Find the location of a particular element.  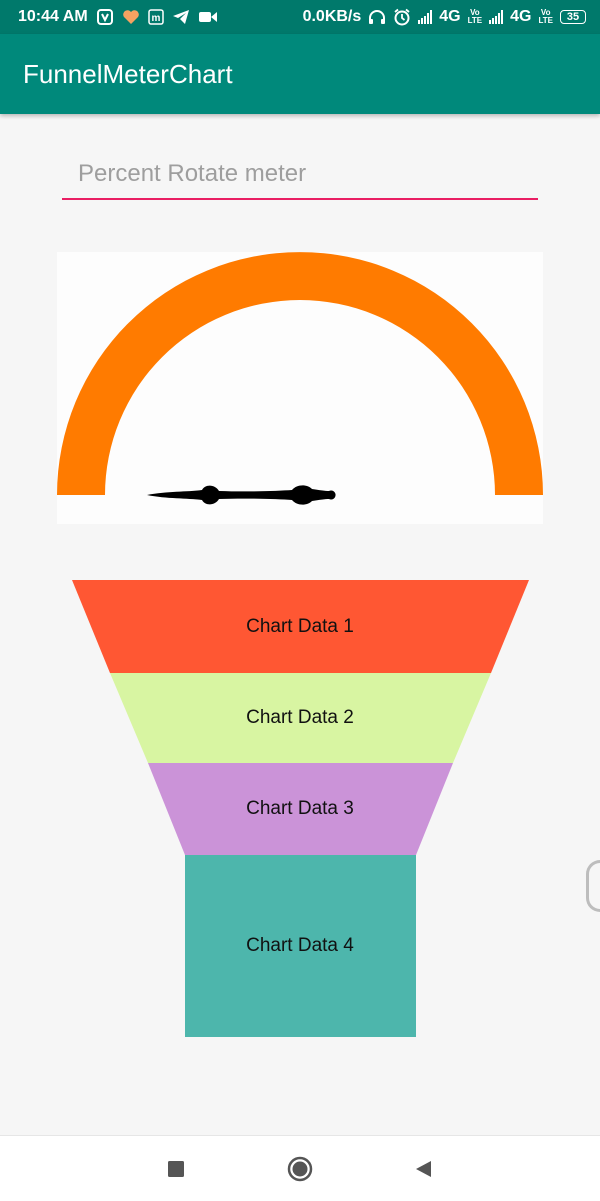

back-button is located at coordinates (423, 1169).